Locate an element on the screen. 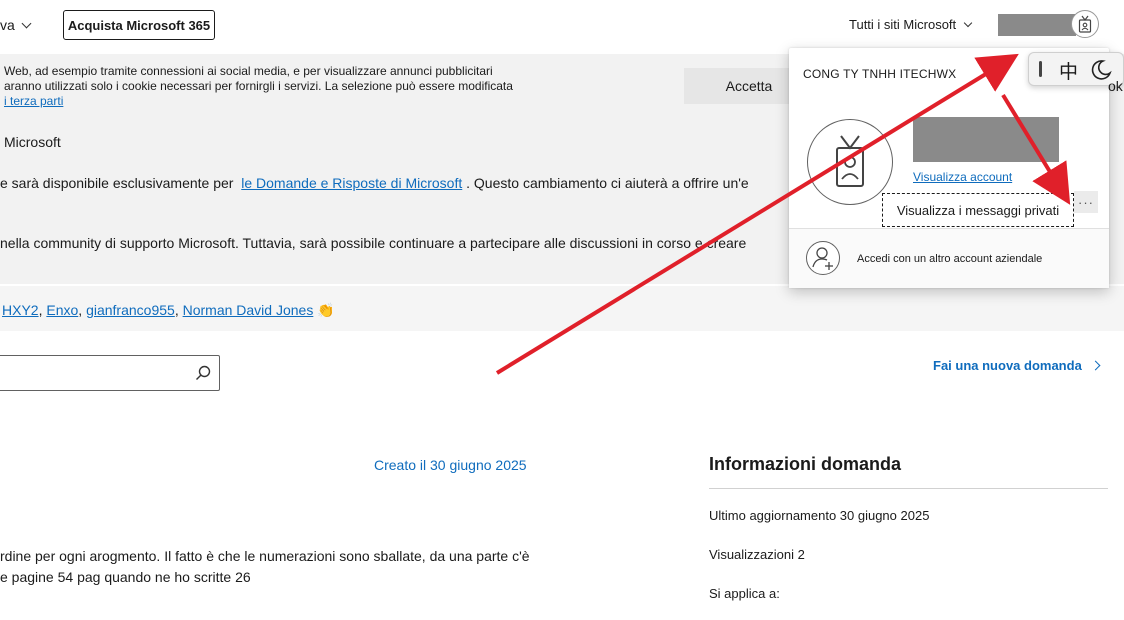  nav-menu-label: va is located at coordinates (7, 25).